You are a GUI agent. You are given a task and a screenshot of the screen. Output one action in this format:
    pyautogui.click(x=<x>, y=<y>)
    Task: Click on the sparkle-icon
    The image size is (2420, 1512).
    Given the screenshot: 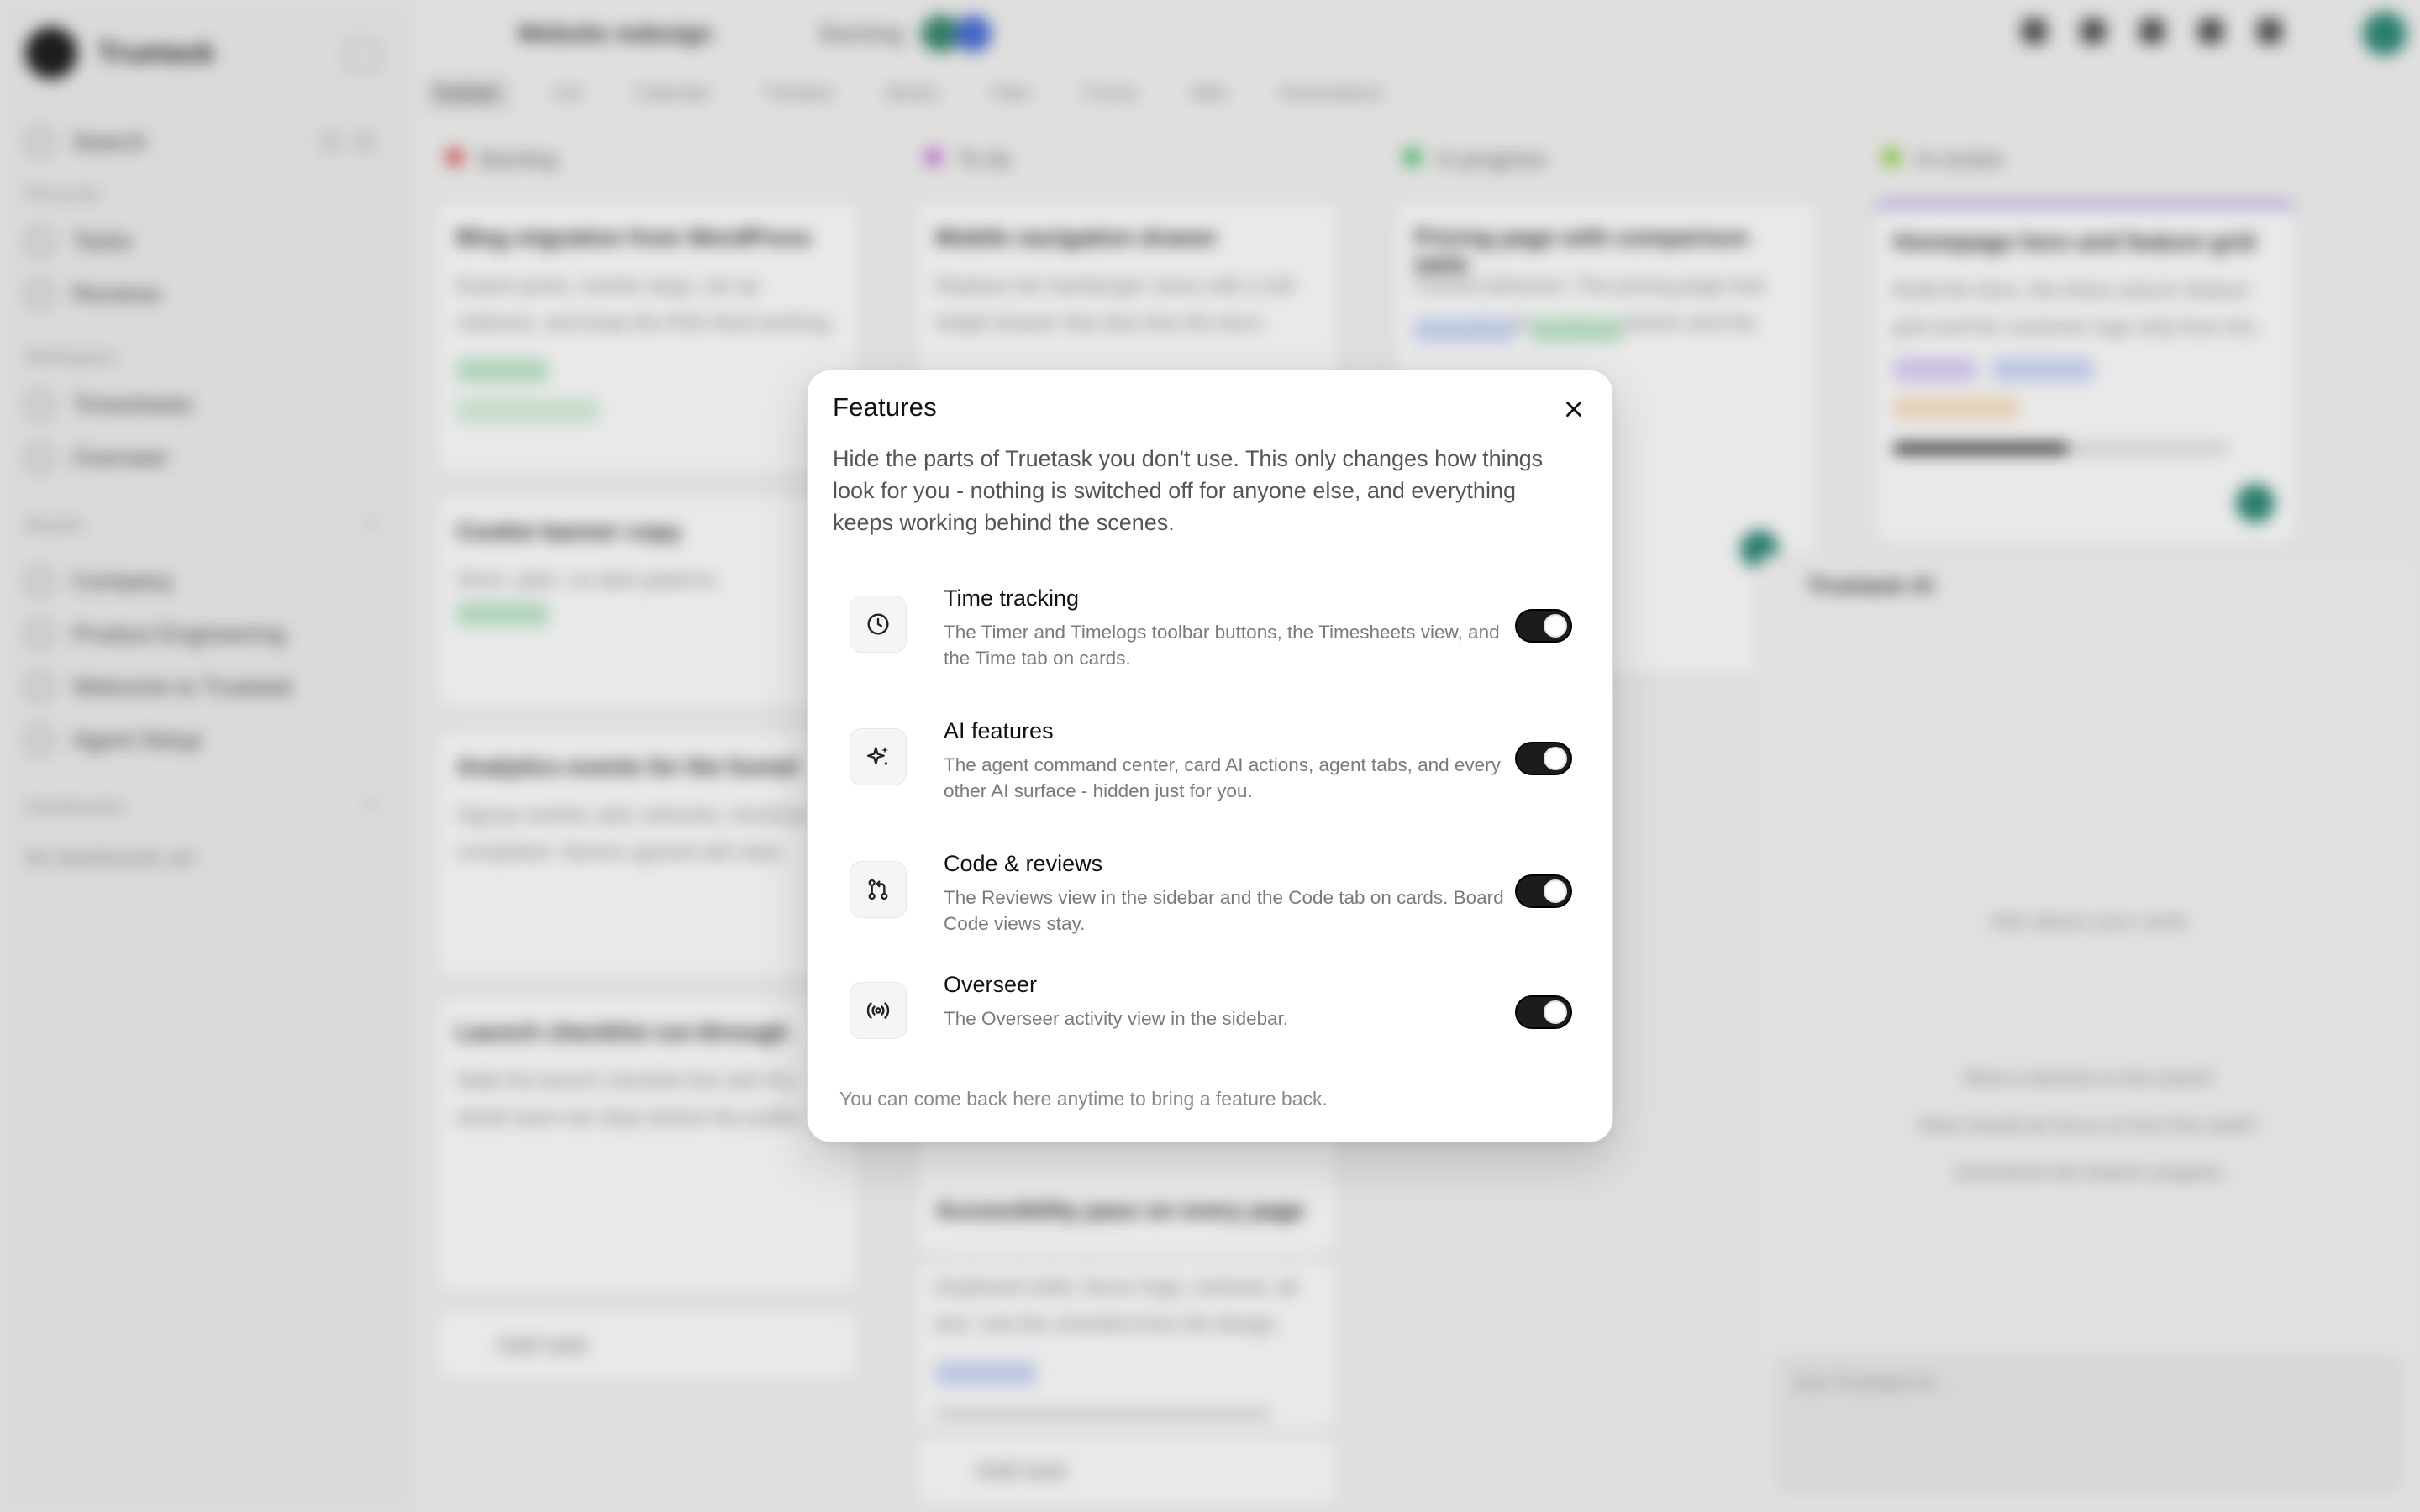 What is the action you would take?
    pyautogui.click(x=877, y=756)
    